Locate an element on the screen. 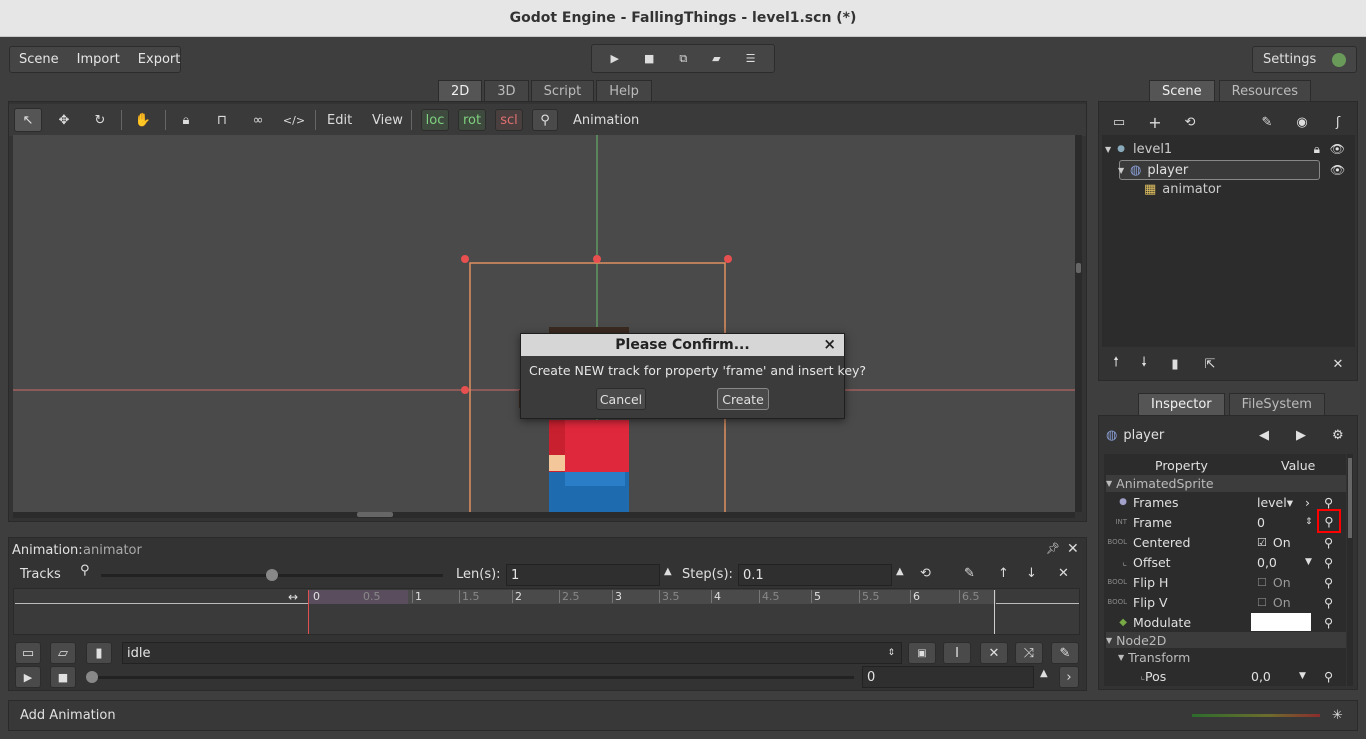  position-input: 0 is located at coordinates (948, 677).